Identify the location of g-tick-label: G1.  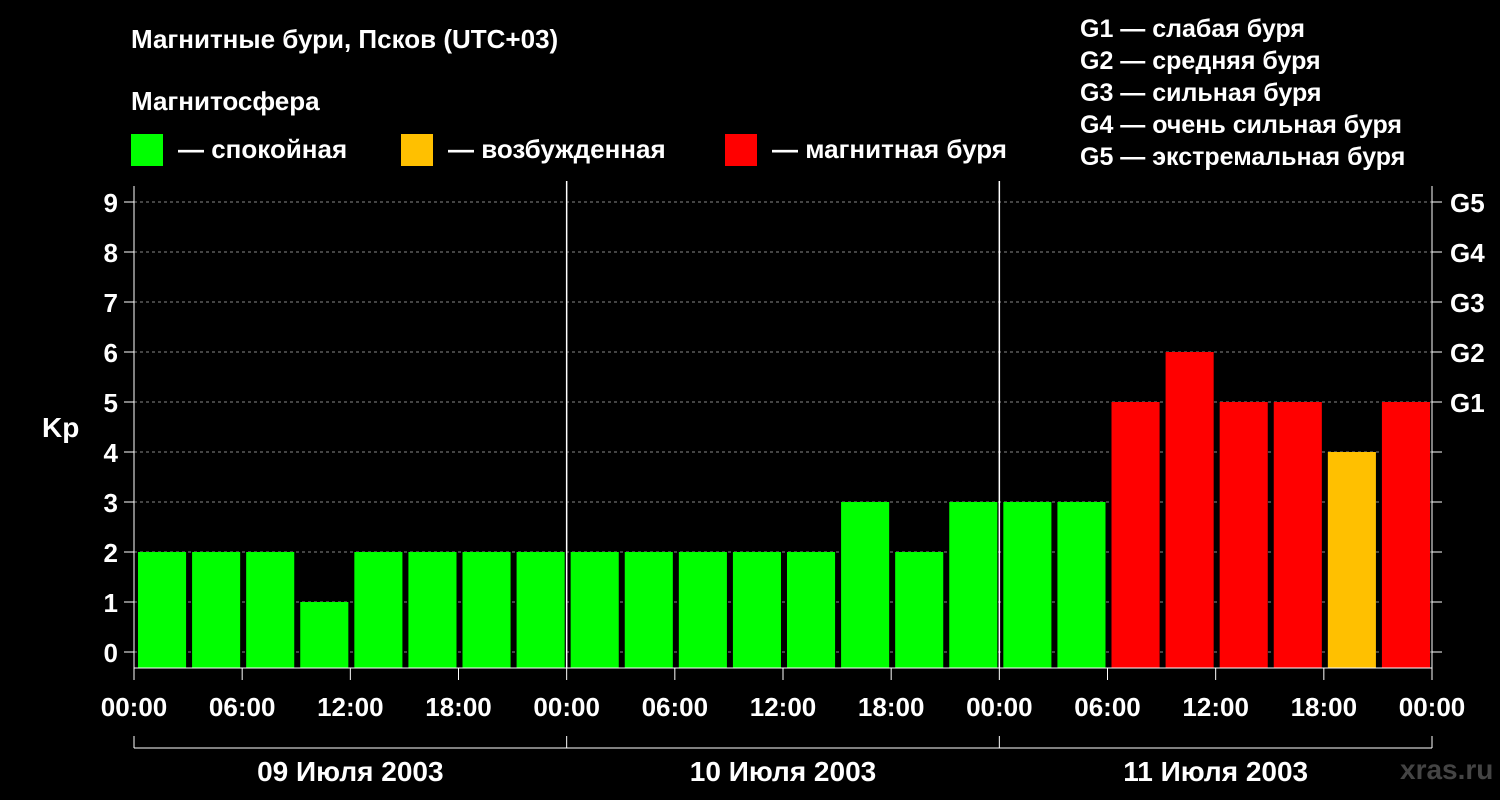
(1467, 403).